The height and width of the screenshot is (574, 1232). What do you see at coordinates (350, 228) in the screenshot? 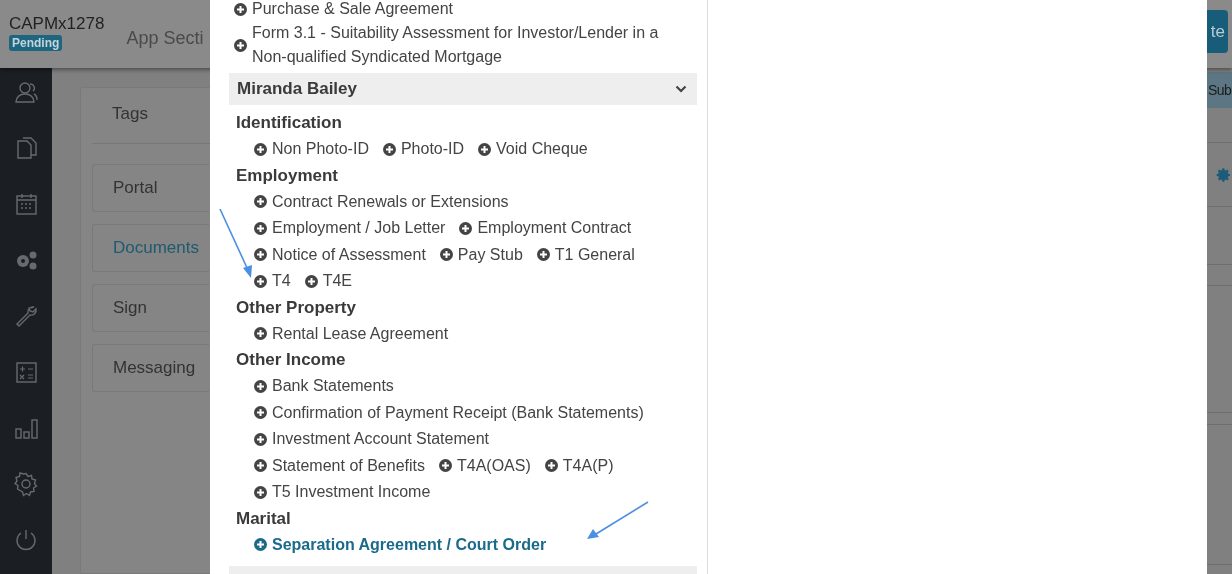
I see `document-link: Employment / Job Letter` at bounding box center [350, 228].